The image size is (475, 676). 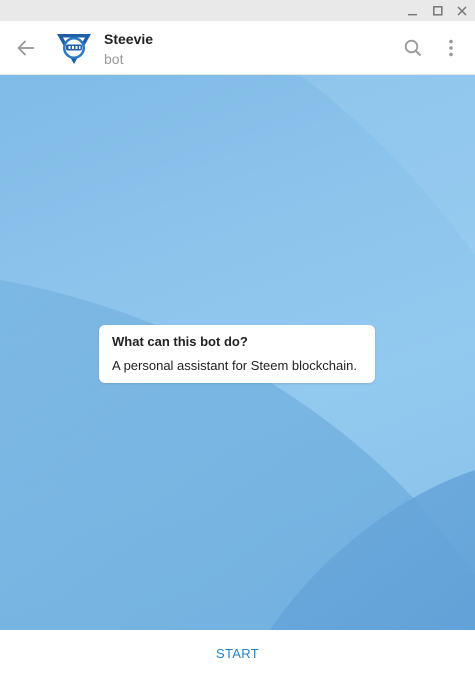 I want to click on more-vertical-icon, so click(x=451, y=48).